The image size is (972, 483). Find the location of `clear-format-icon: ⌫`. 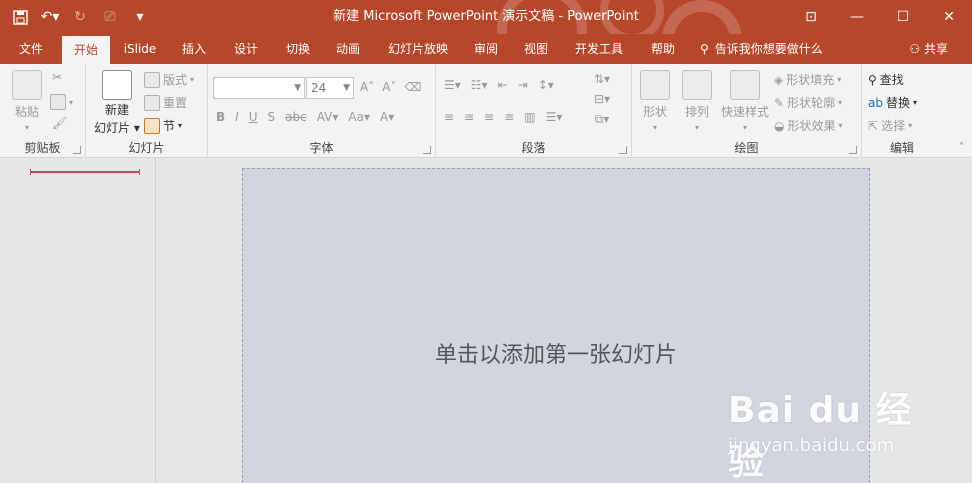

clear-format-icon: ⌫ is located at coordinates (412, 87).